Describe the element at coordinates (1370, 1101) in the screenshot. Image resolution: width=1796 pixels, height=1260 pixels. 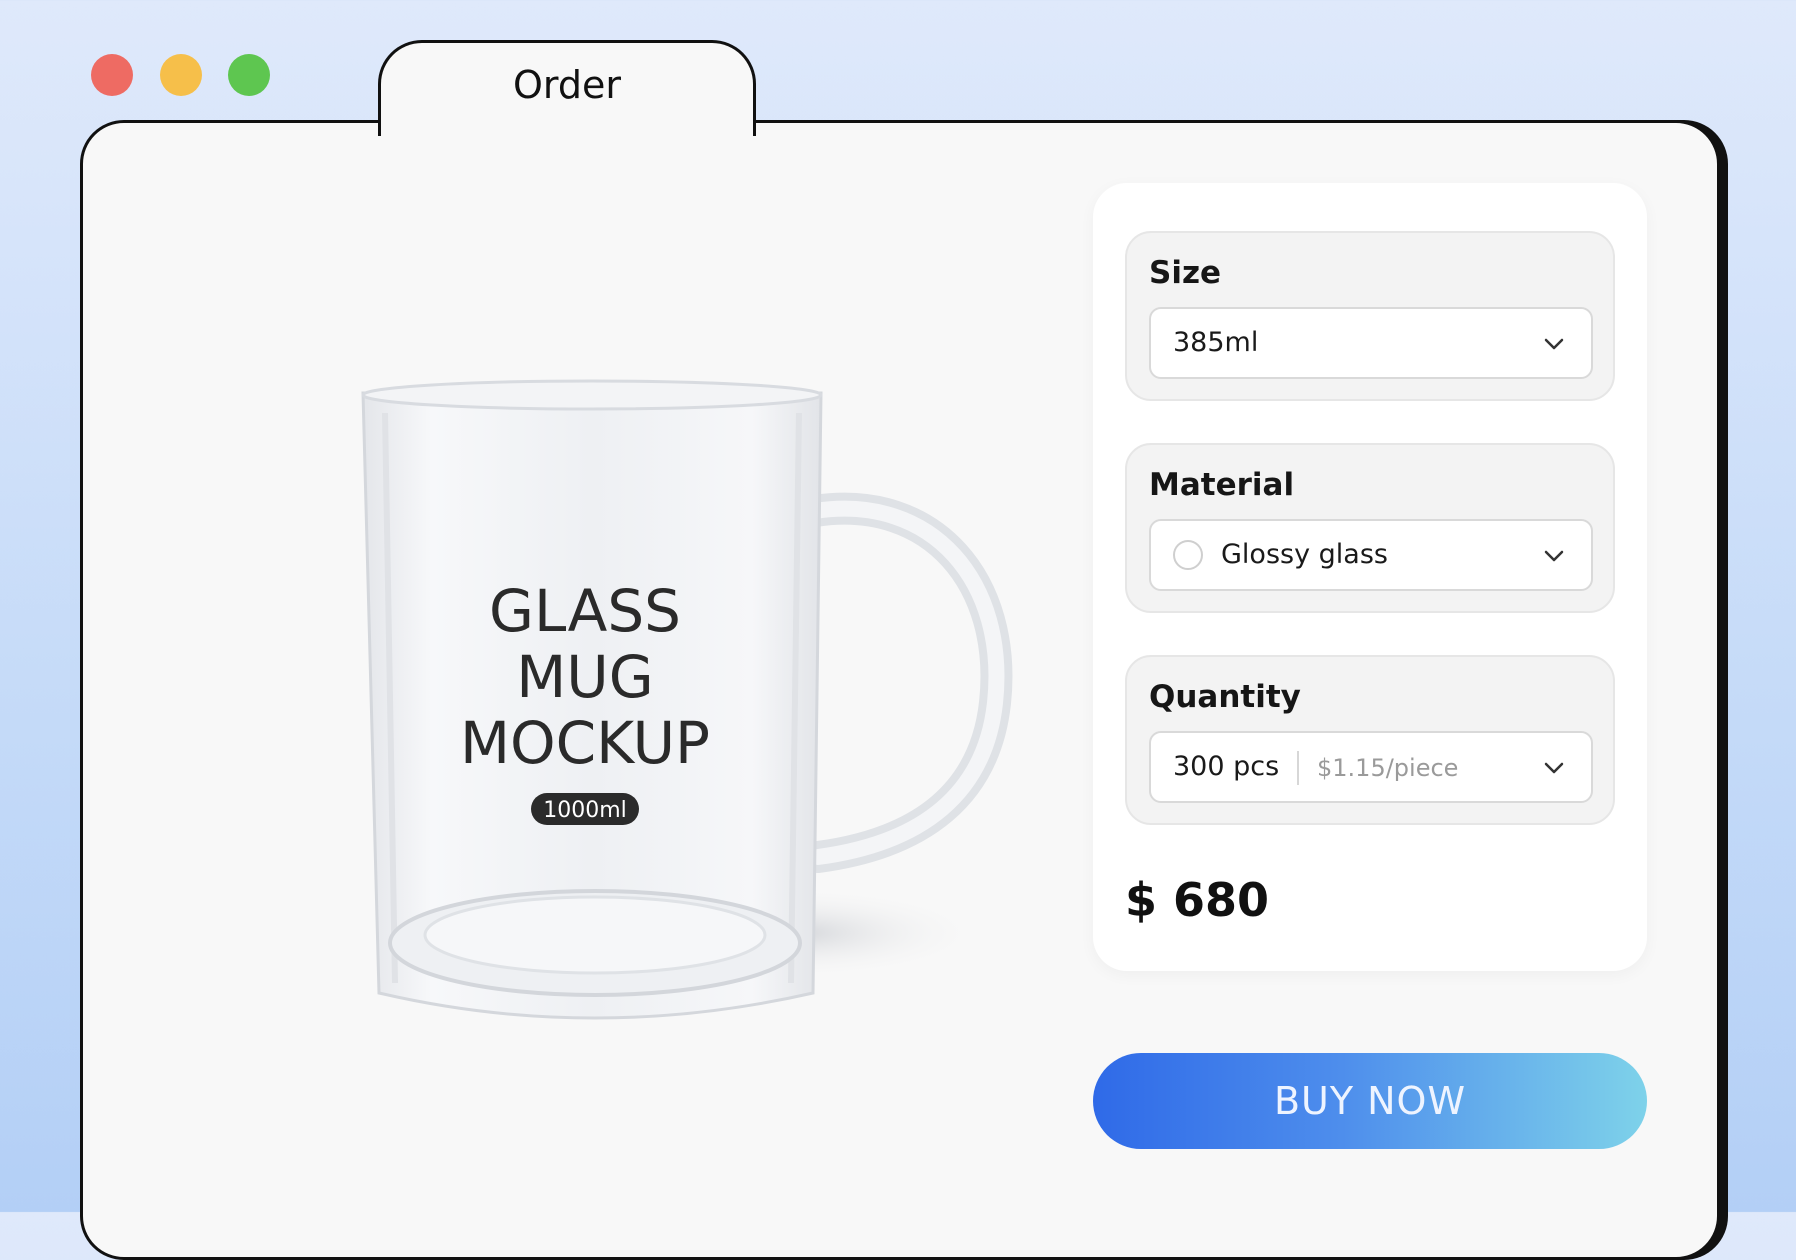
I see `buy-now-button: BUY NOW` at that location.